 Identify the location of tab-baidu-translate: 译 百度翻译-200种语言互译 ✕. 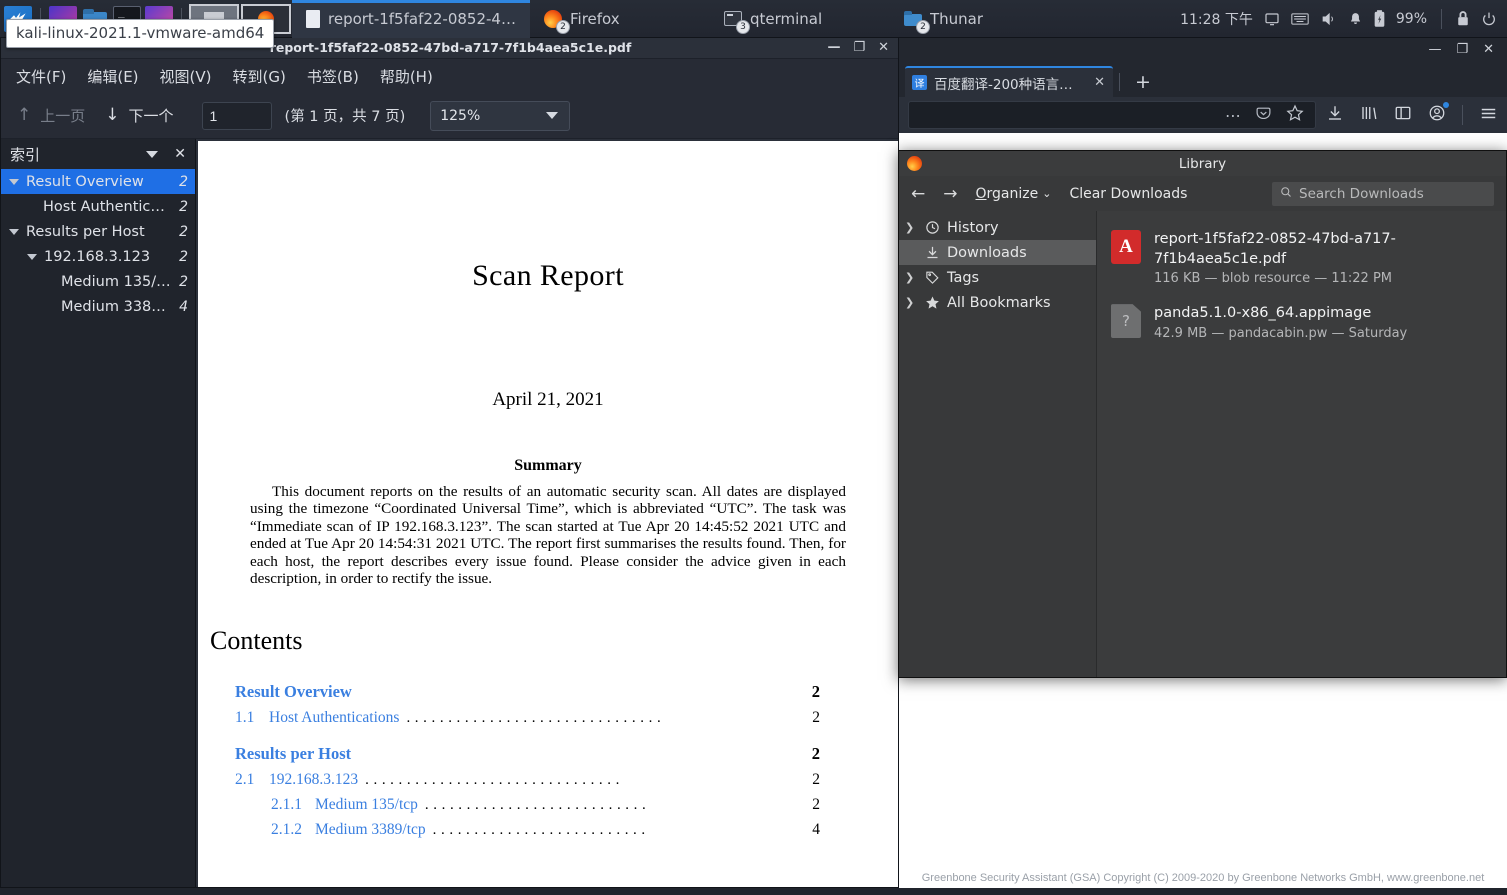
(1009, 81).